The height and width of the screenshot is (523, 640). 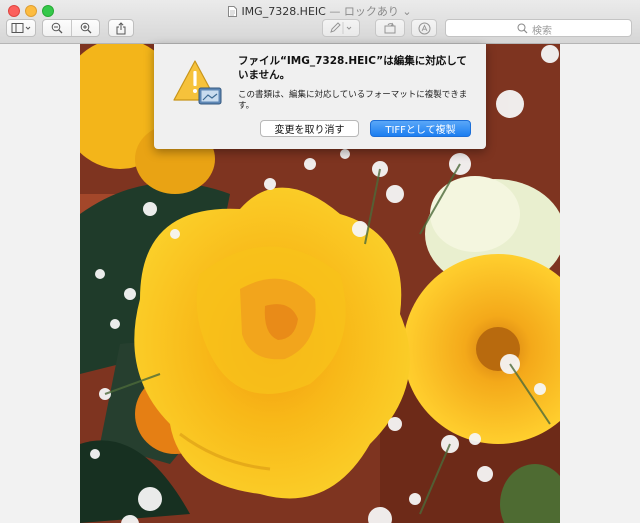 I want to click on zoom-out-icon, so click(x=57, y=28).